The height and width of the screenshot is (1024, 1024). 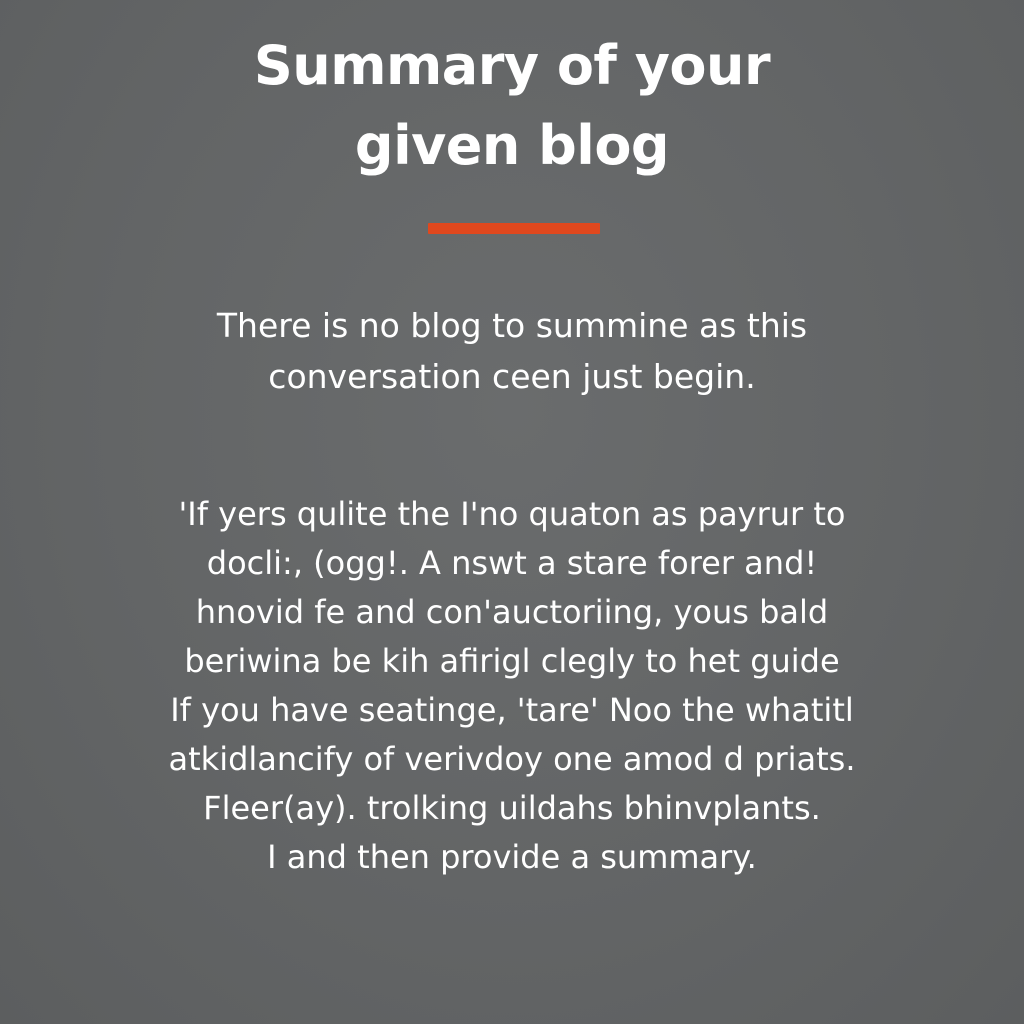 I want to click on title-line-2: given blog, so click(x=512, y=145).